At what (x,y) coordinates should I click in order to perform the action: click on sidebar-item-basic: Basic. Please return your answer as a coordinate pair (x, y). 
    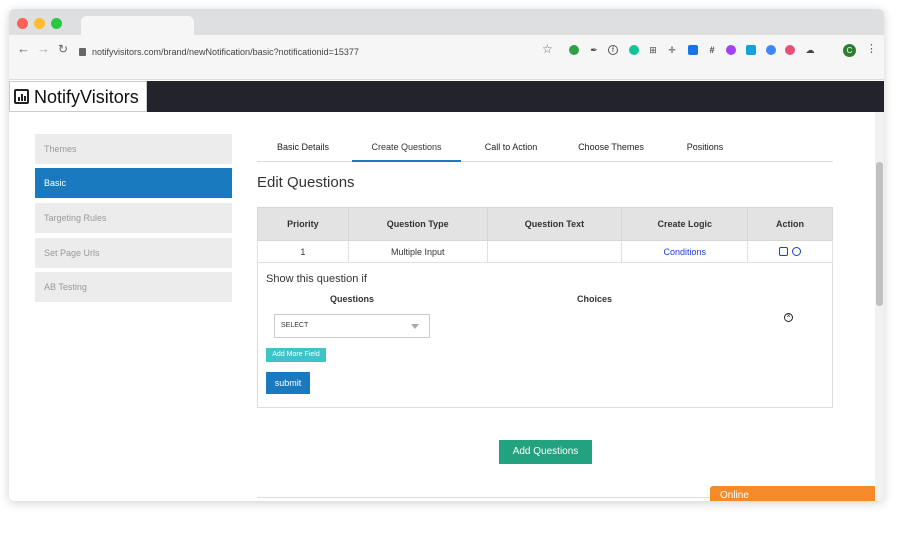
    Looking at the image, I should click on (133, 183).